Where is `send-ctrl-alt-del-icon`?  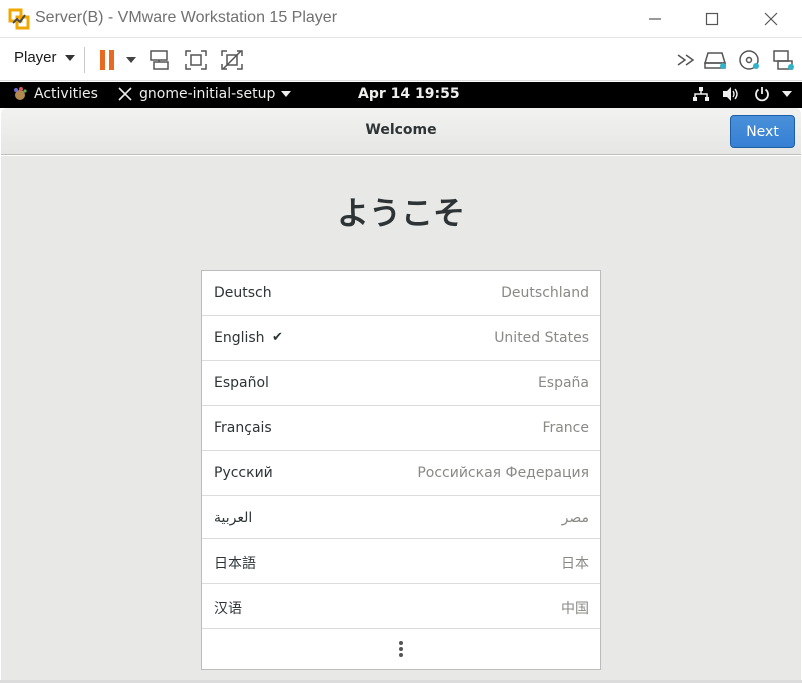
send-ctrl-alt-del-icon is located at coordinates (159, 60).